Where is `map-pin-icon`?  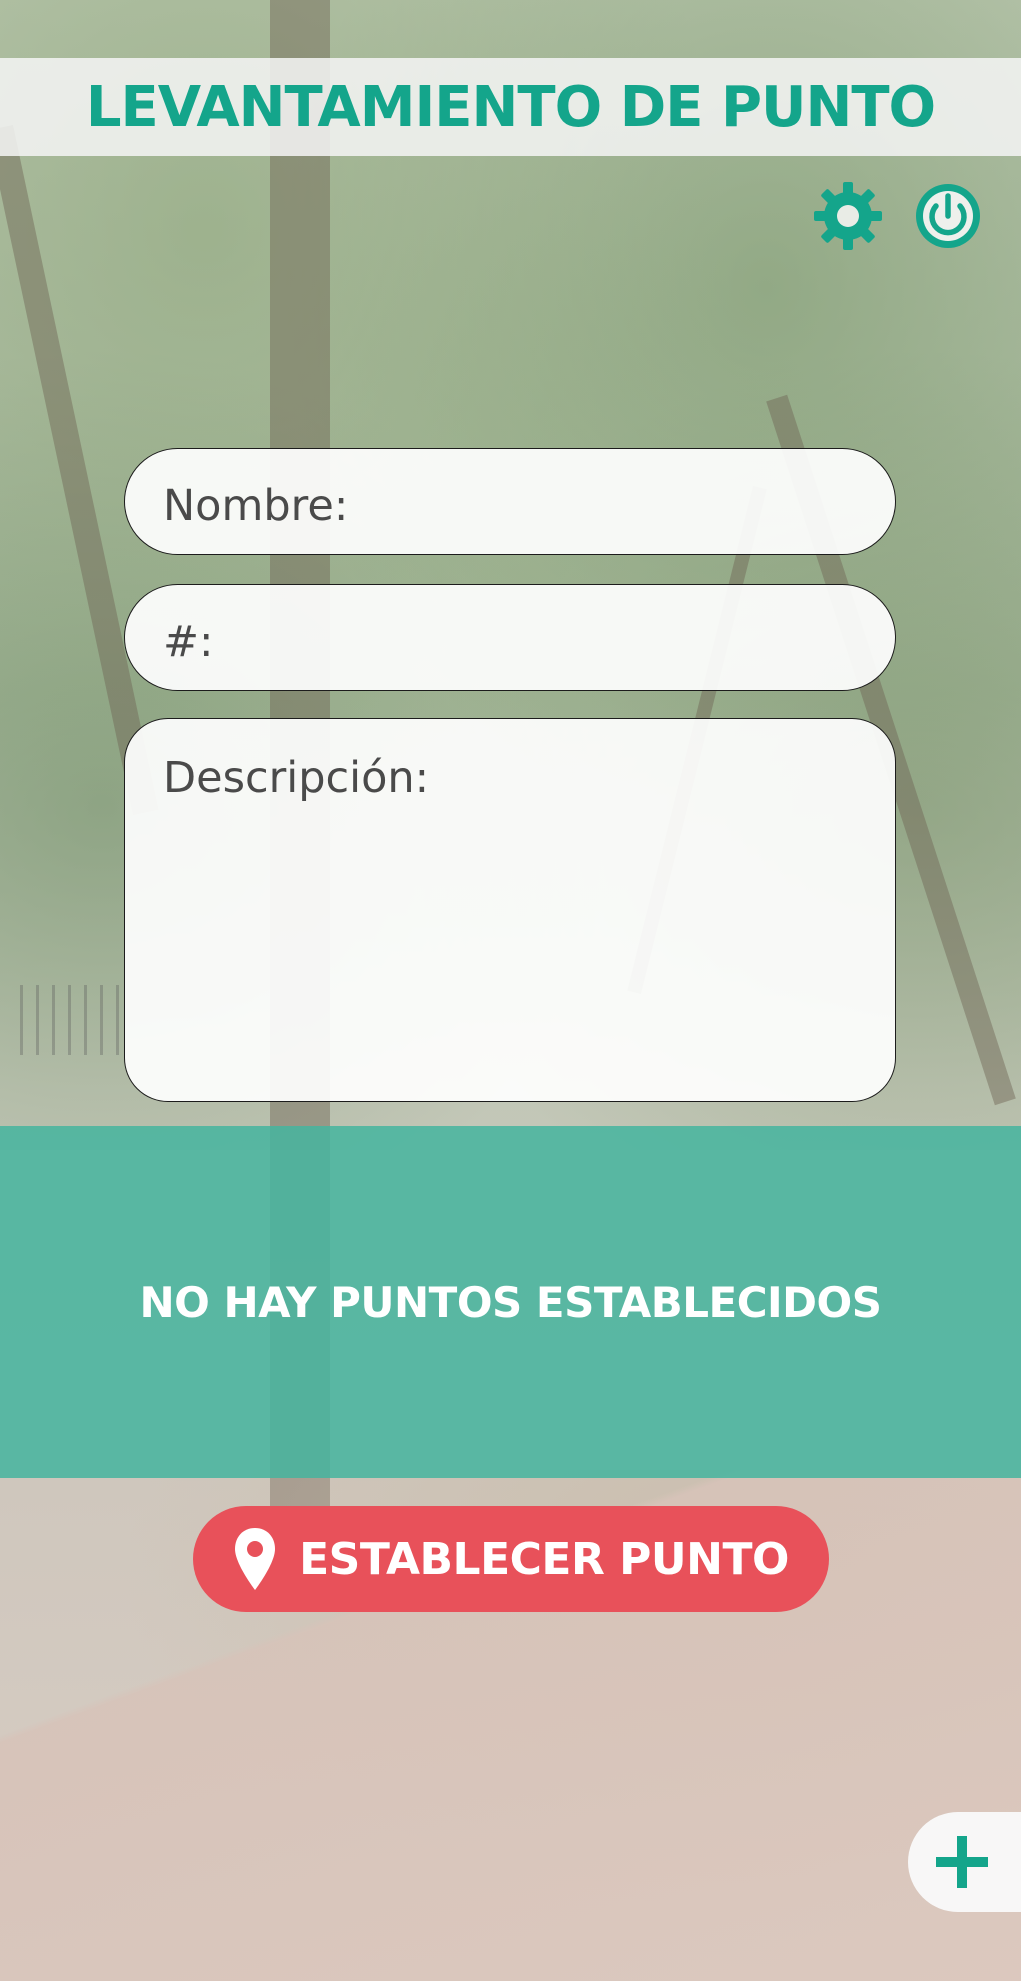 map-pin-icon is located at coordinates (255, 1559).